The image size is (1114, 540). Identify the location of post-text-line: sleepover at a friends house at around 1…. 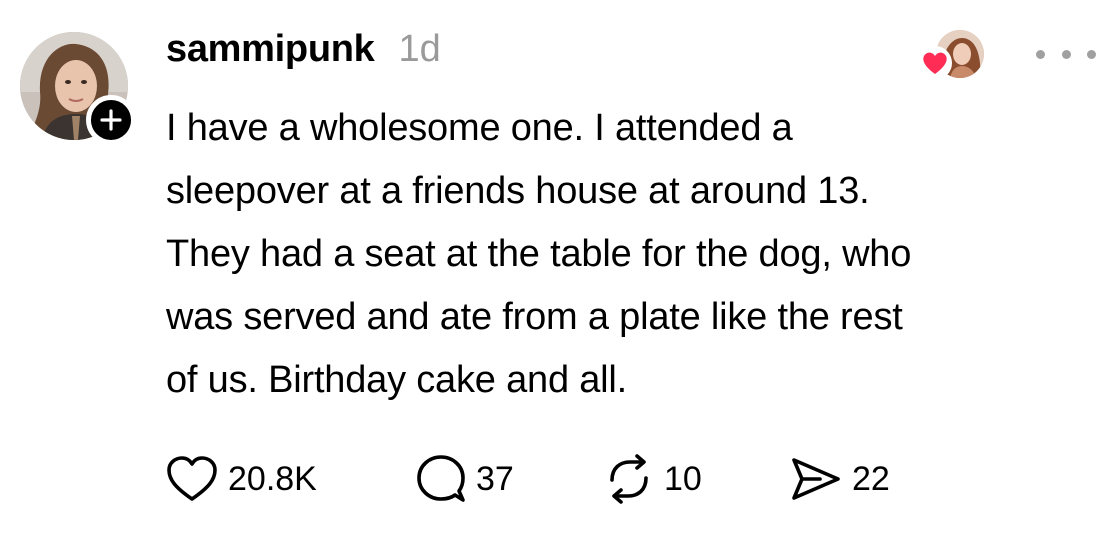
(518, 191).